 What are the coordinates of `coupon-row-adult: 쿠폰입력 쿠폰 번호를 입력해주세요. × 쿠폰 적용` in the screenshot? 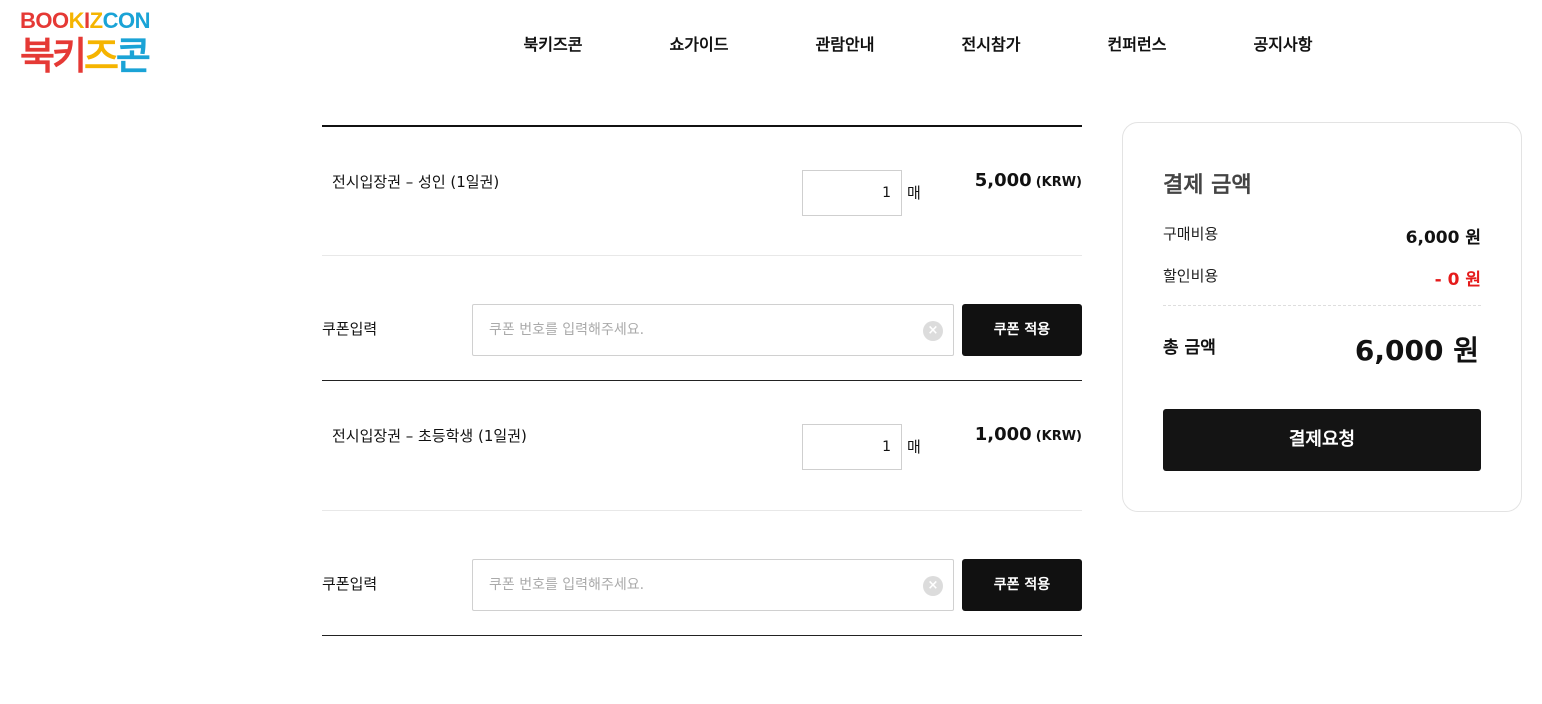 It's located at (702, 317).